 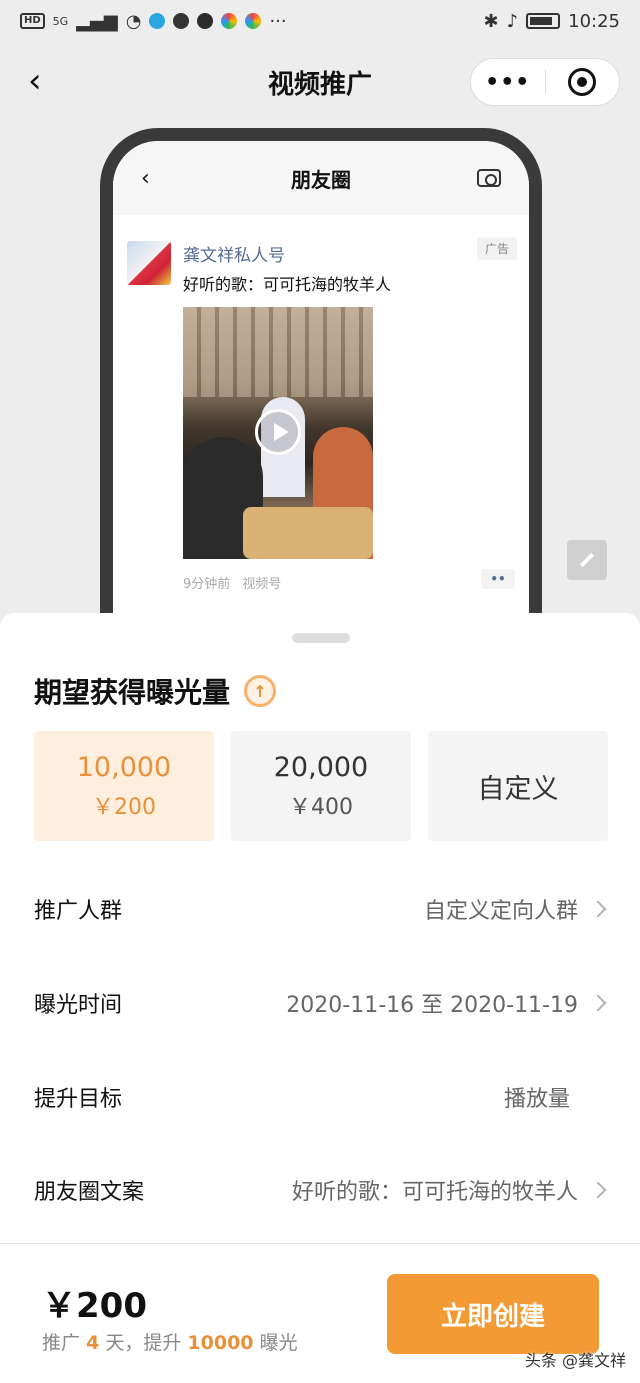 I want to click on hd-indicator: HD, so click(x=32, y=21).